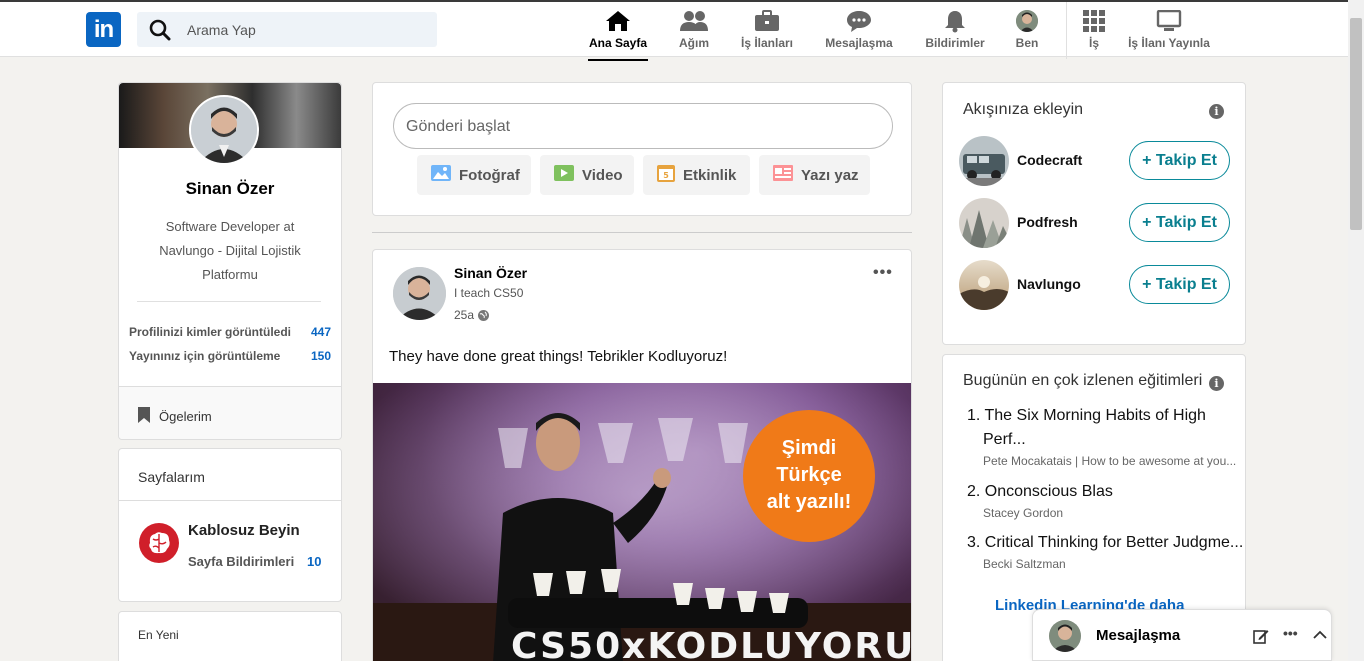 The height and width of the screenshot is (661, 1364). Describe the element at coordinates (618, 34) in the screenshot. I see `nav-home: Ana Sayfa` at that location.